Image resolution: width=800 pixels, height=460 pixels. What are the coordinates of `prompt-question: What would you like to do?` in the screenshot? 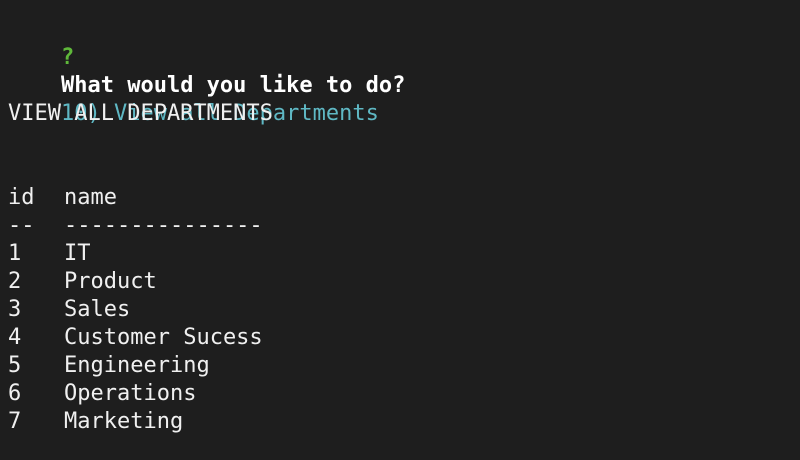 It's located at (233, 85).